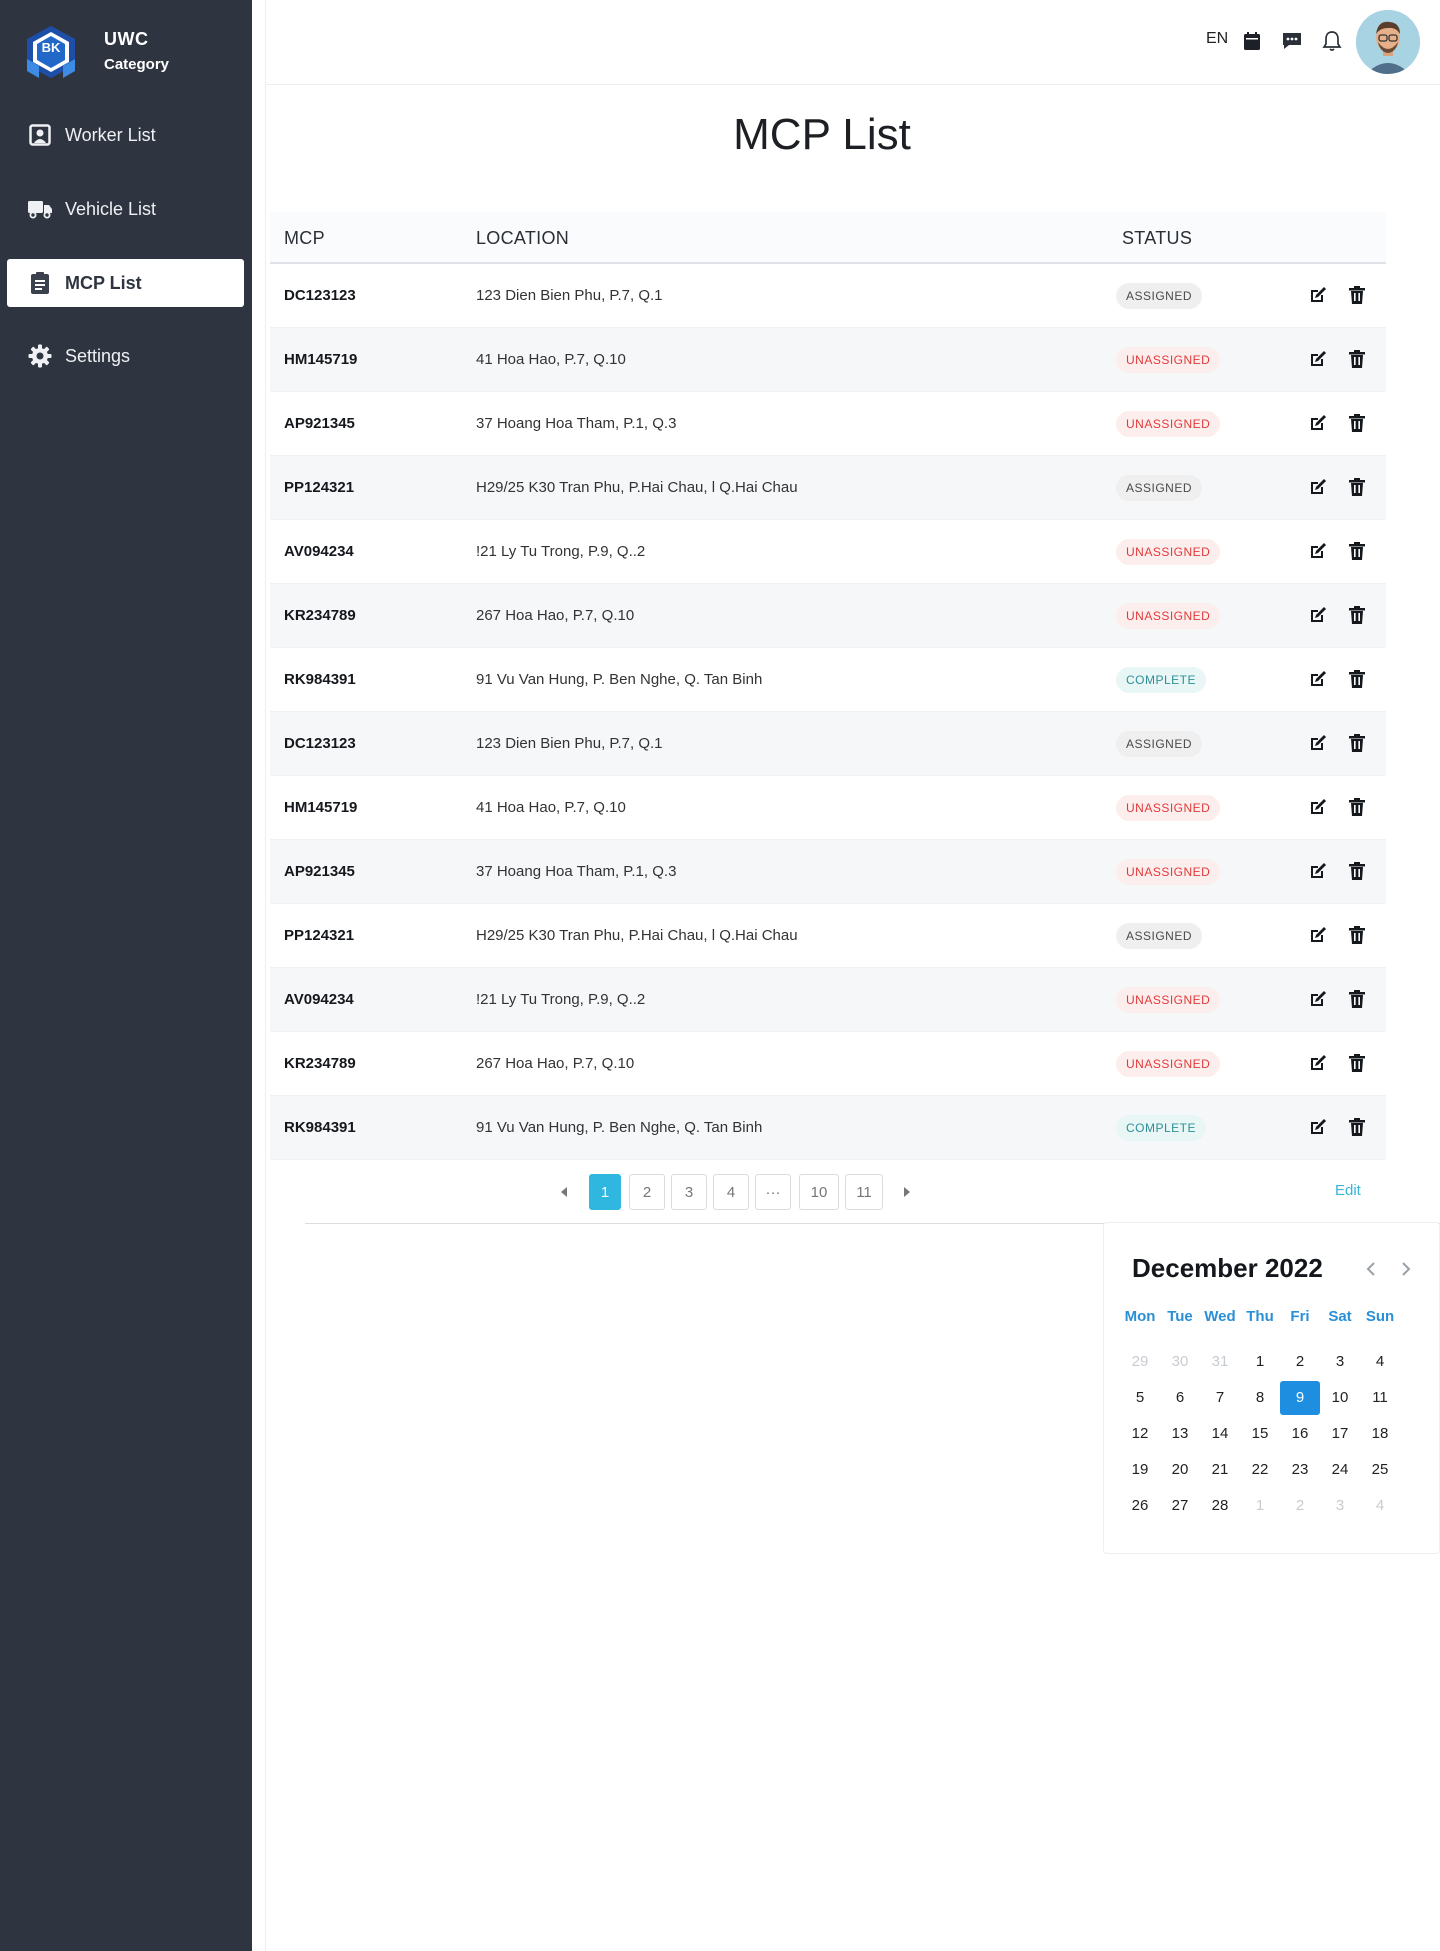 The image size is (1440, 1951). I want to click on calendar-day: 31, so click(1220, 1362).